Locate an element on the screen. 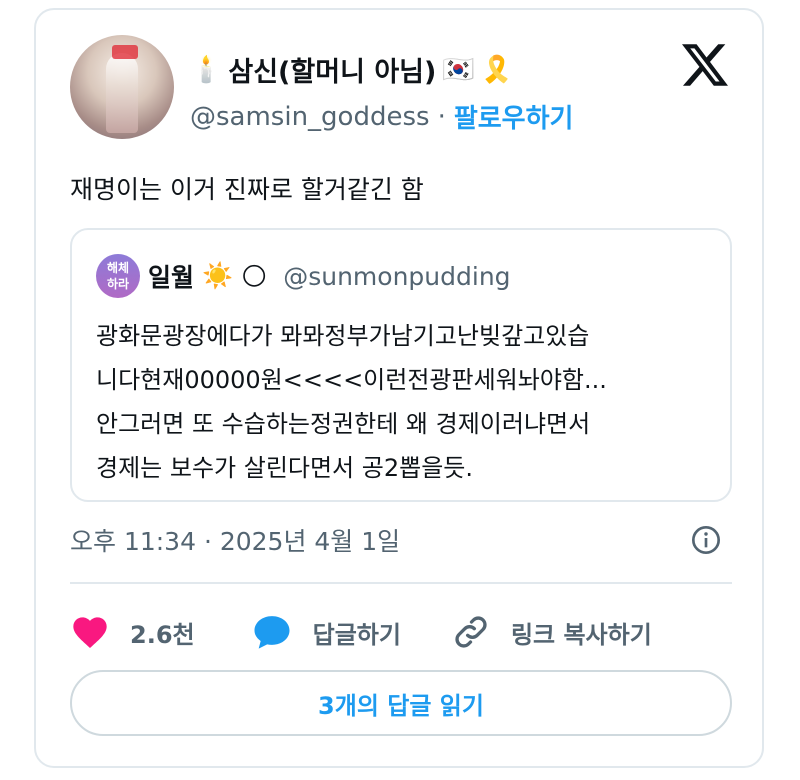 The image size is (800, 780). quoted-line: 광화문광장에다가 뫄뫄정부가남기고난빚갚고있습 is located at coordinates (343, 336).